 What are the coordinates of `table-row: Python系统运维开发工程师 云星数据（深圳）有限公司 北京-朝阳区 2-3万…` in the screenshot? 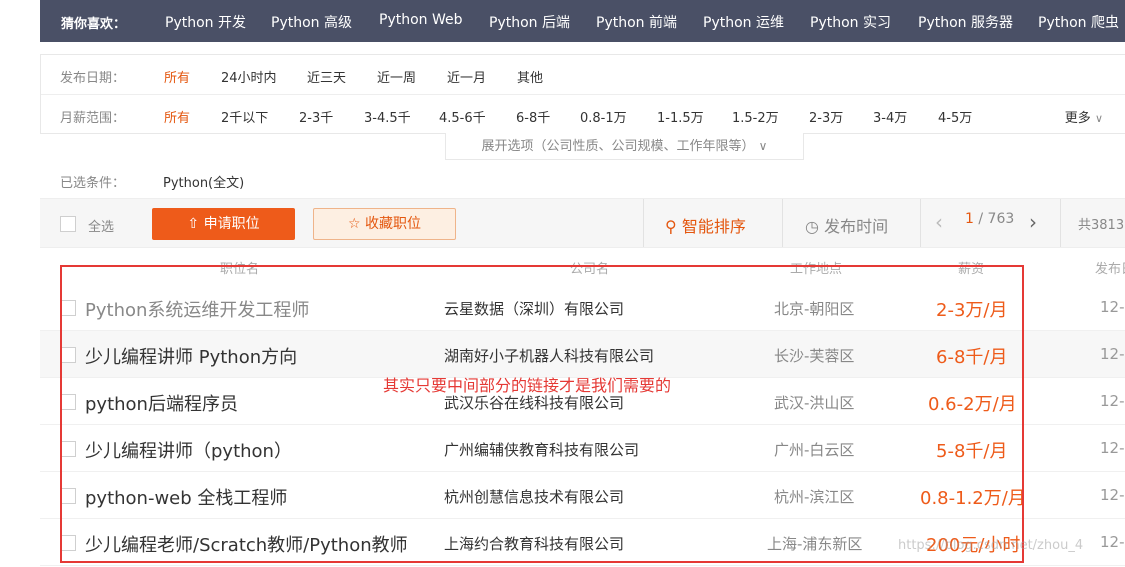 It's located at (582, 307).